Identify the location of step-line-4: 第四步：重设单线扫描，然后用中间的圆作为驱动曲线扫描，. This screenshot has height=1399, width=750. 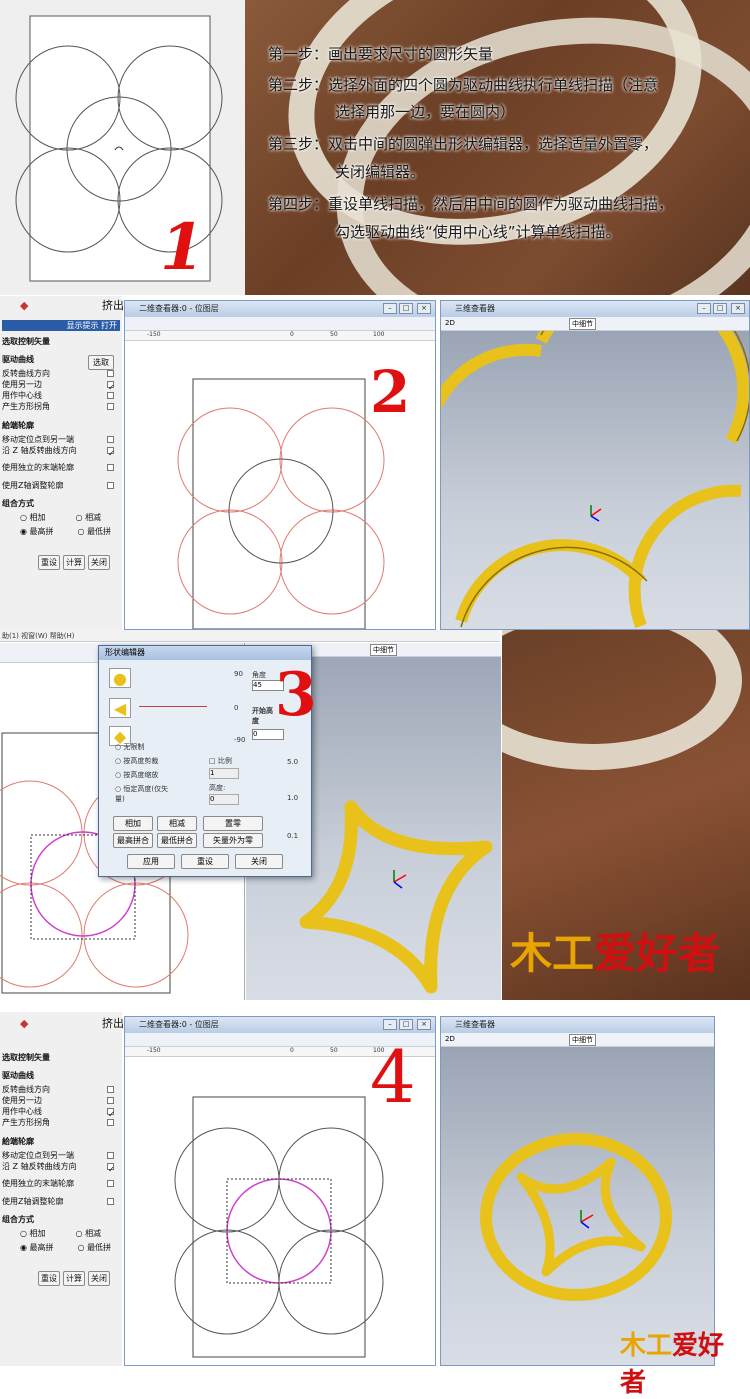
(471, 204).